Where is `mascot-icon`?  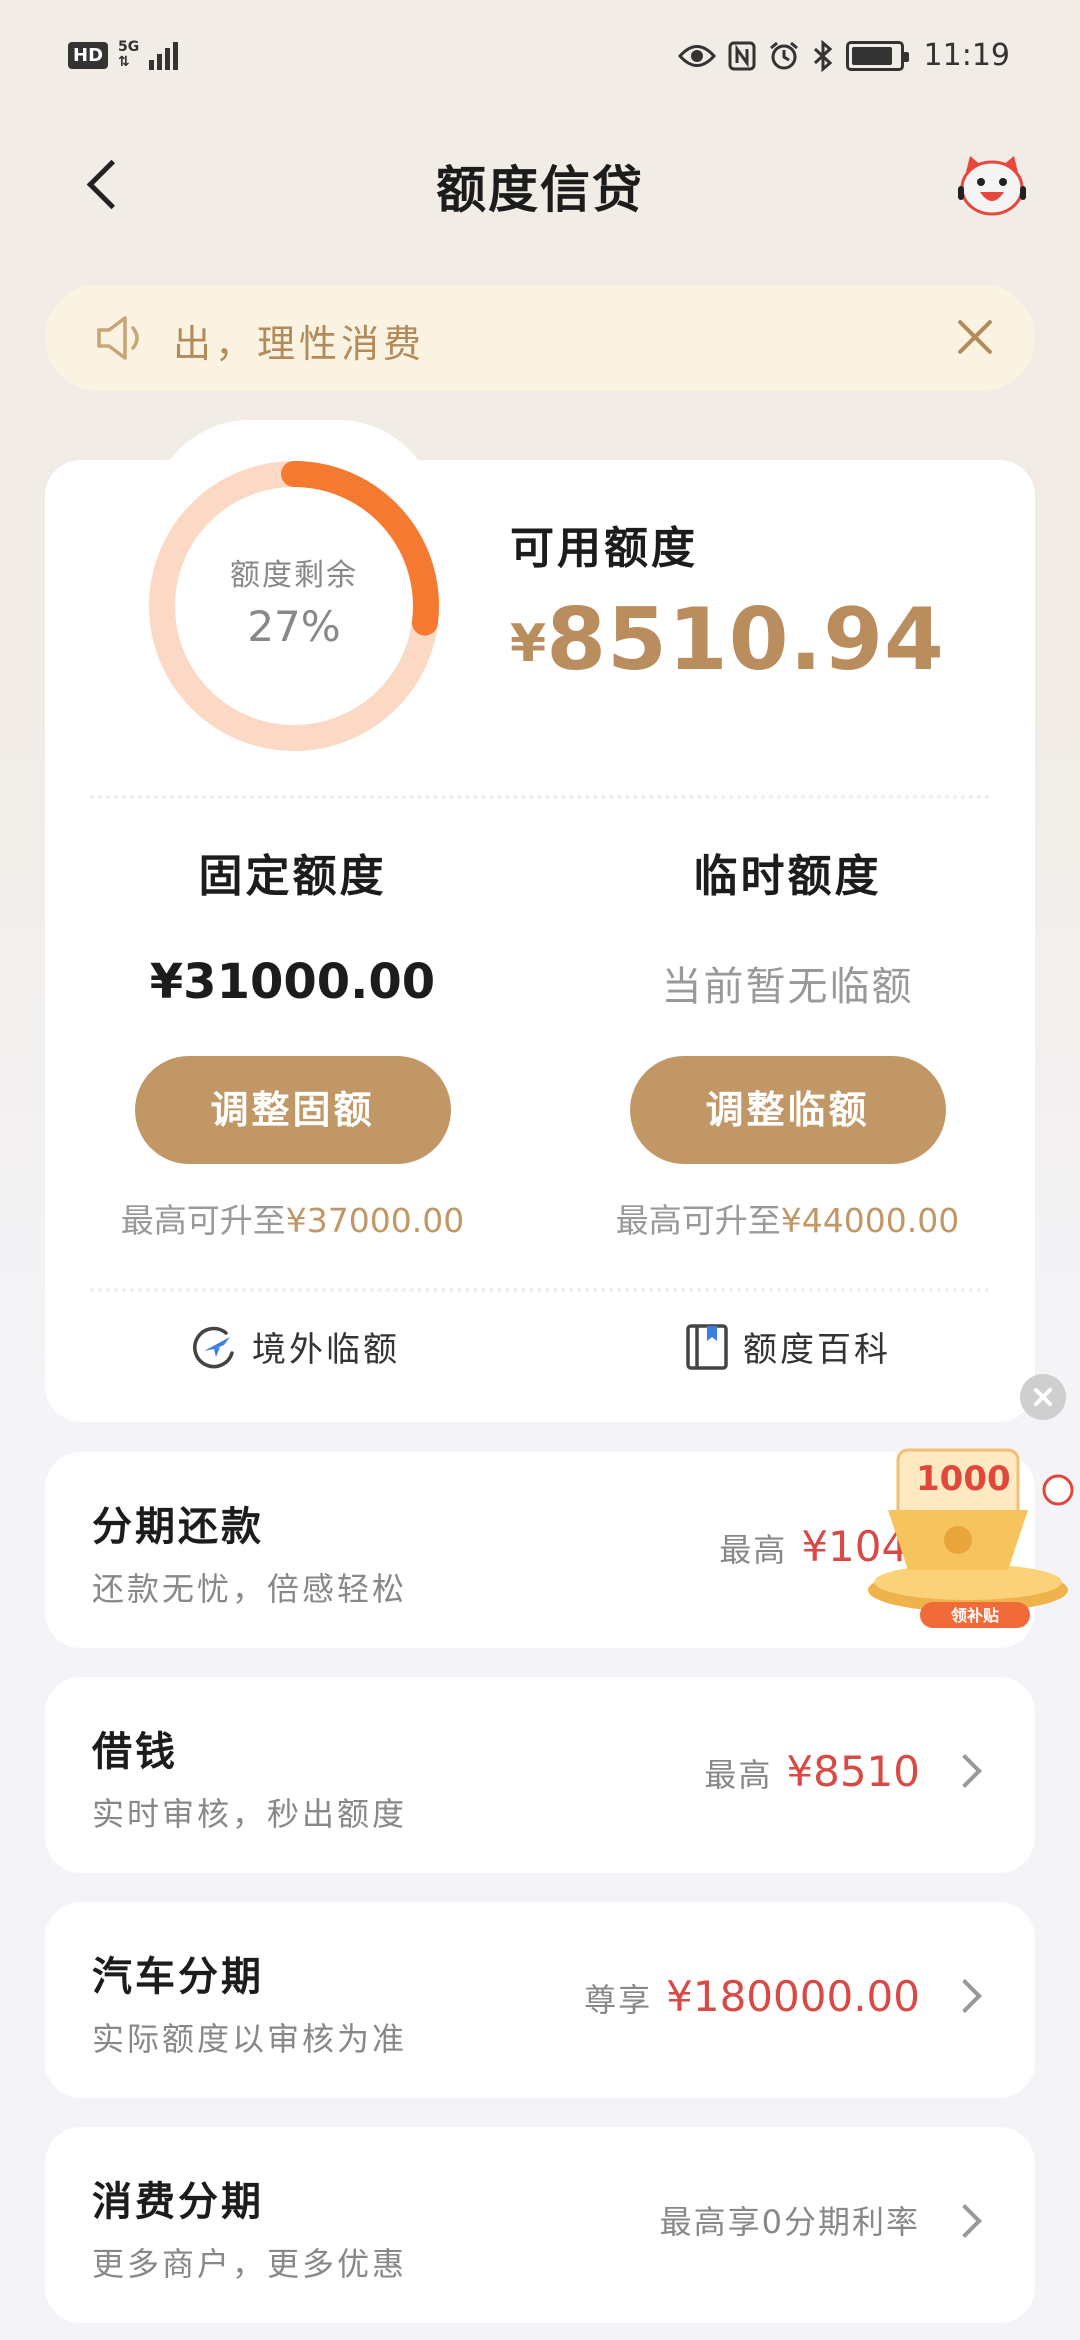
mascot-icon is located at coordinates (1058, 1490).